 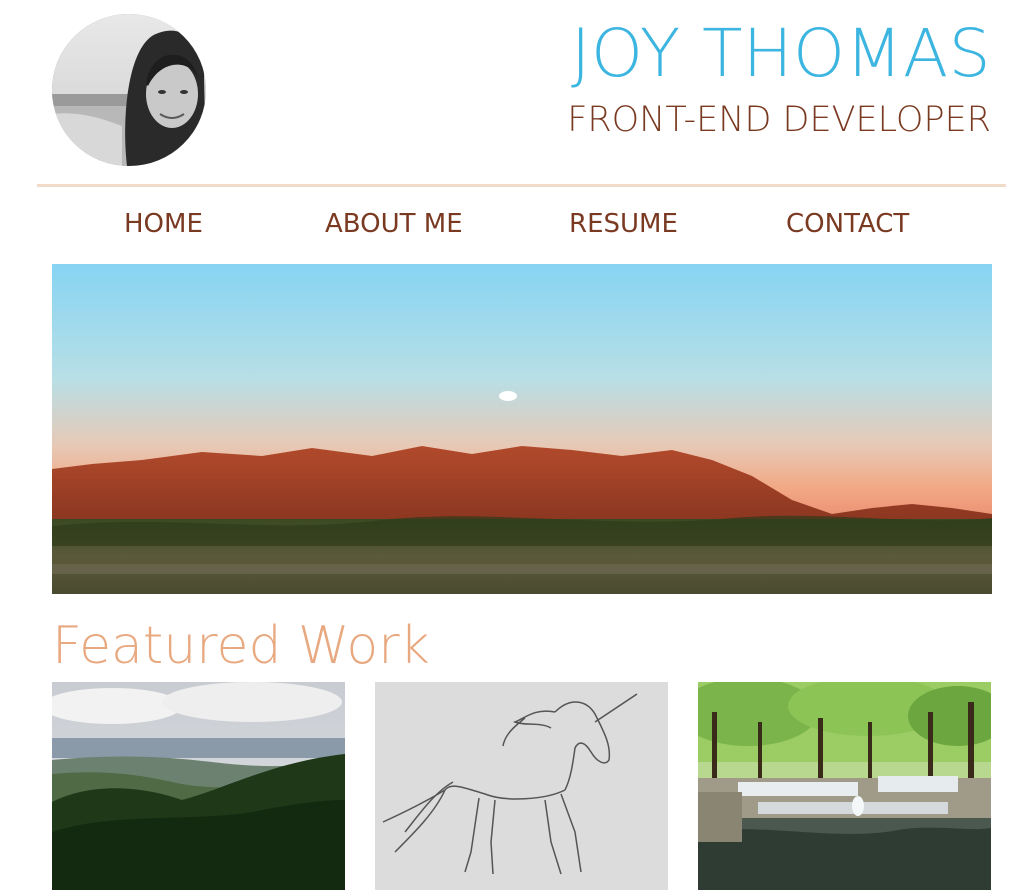 I want to click on site-role: FRONT-END DEVELOPER, so click(x=779, y=120).